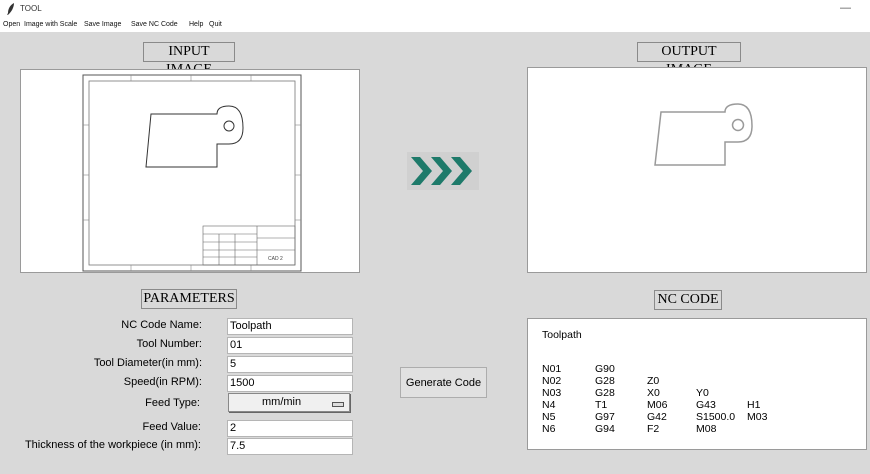 This screenshot has width=870, height=474. I want to click on parameters-label: PARAMETERS, so click(189, 299).